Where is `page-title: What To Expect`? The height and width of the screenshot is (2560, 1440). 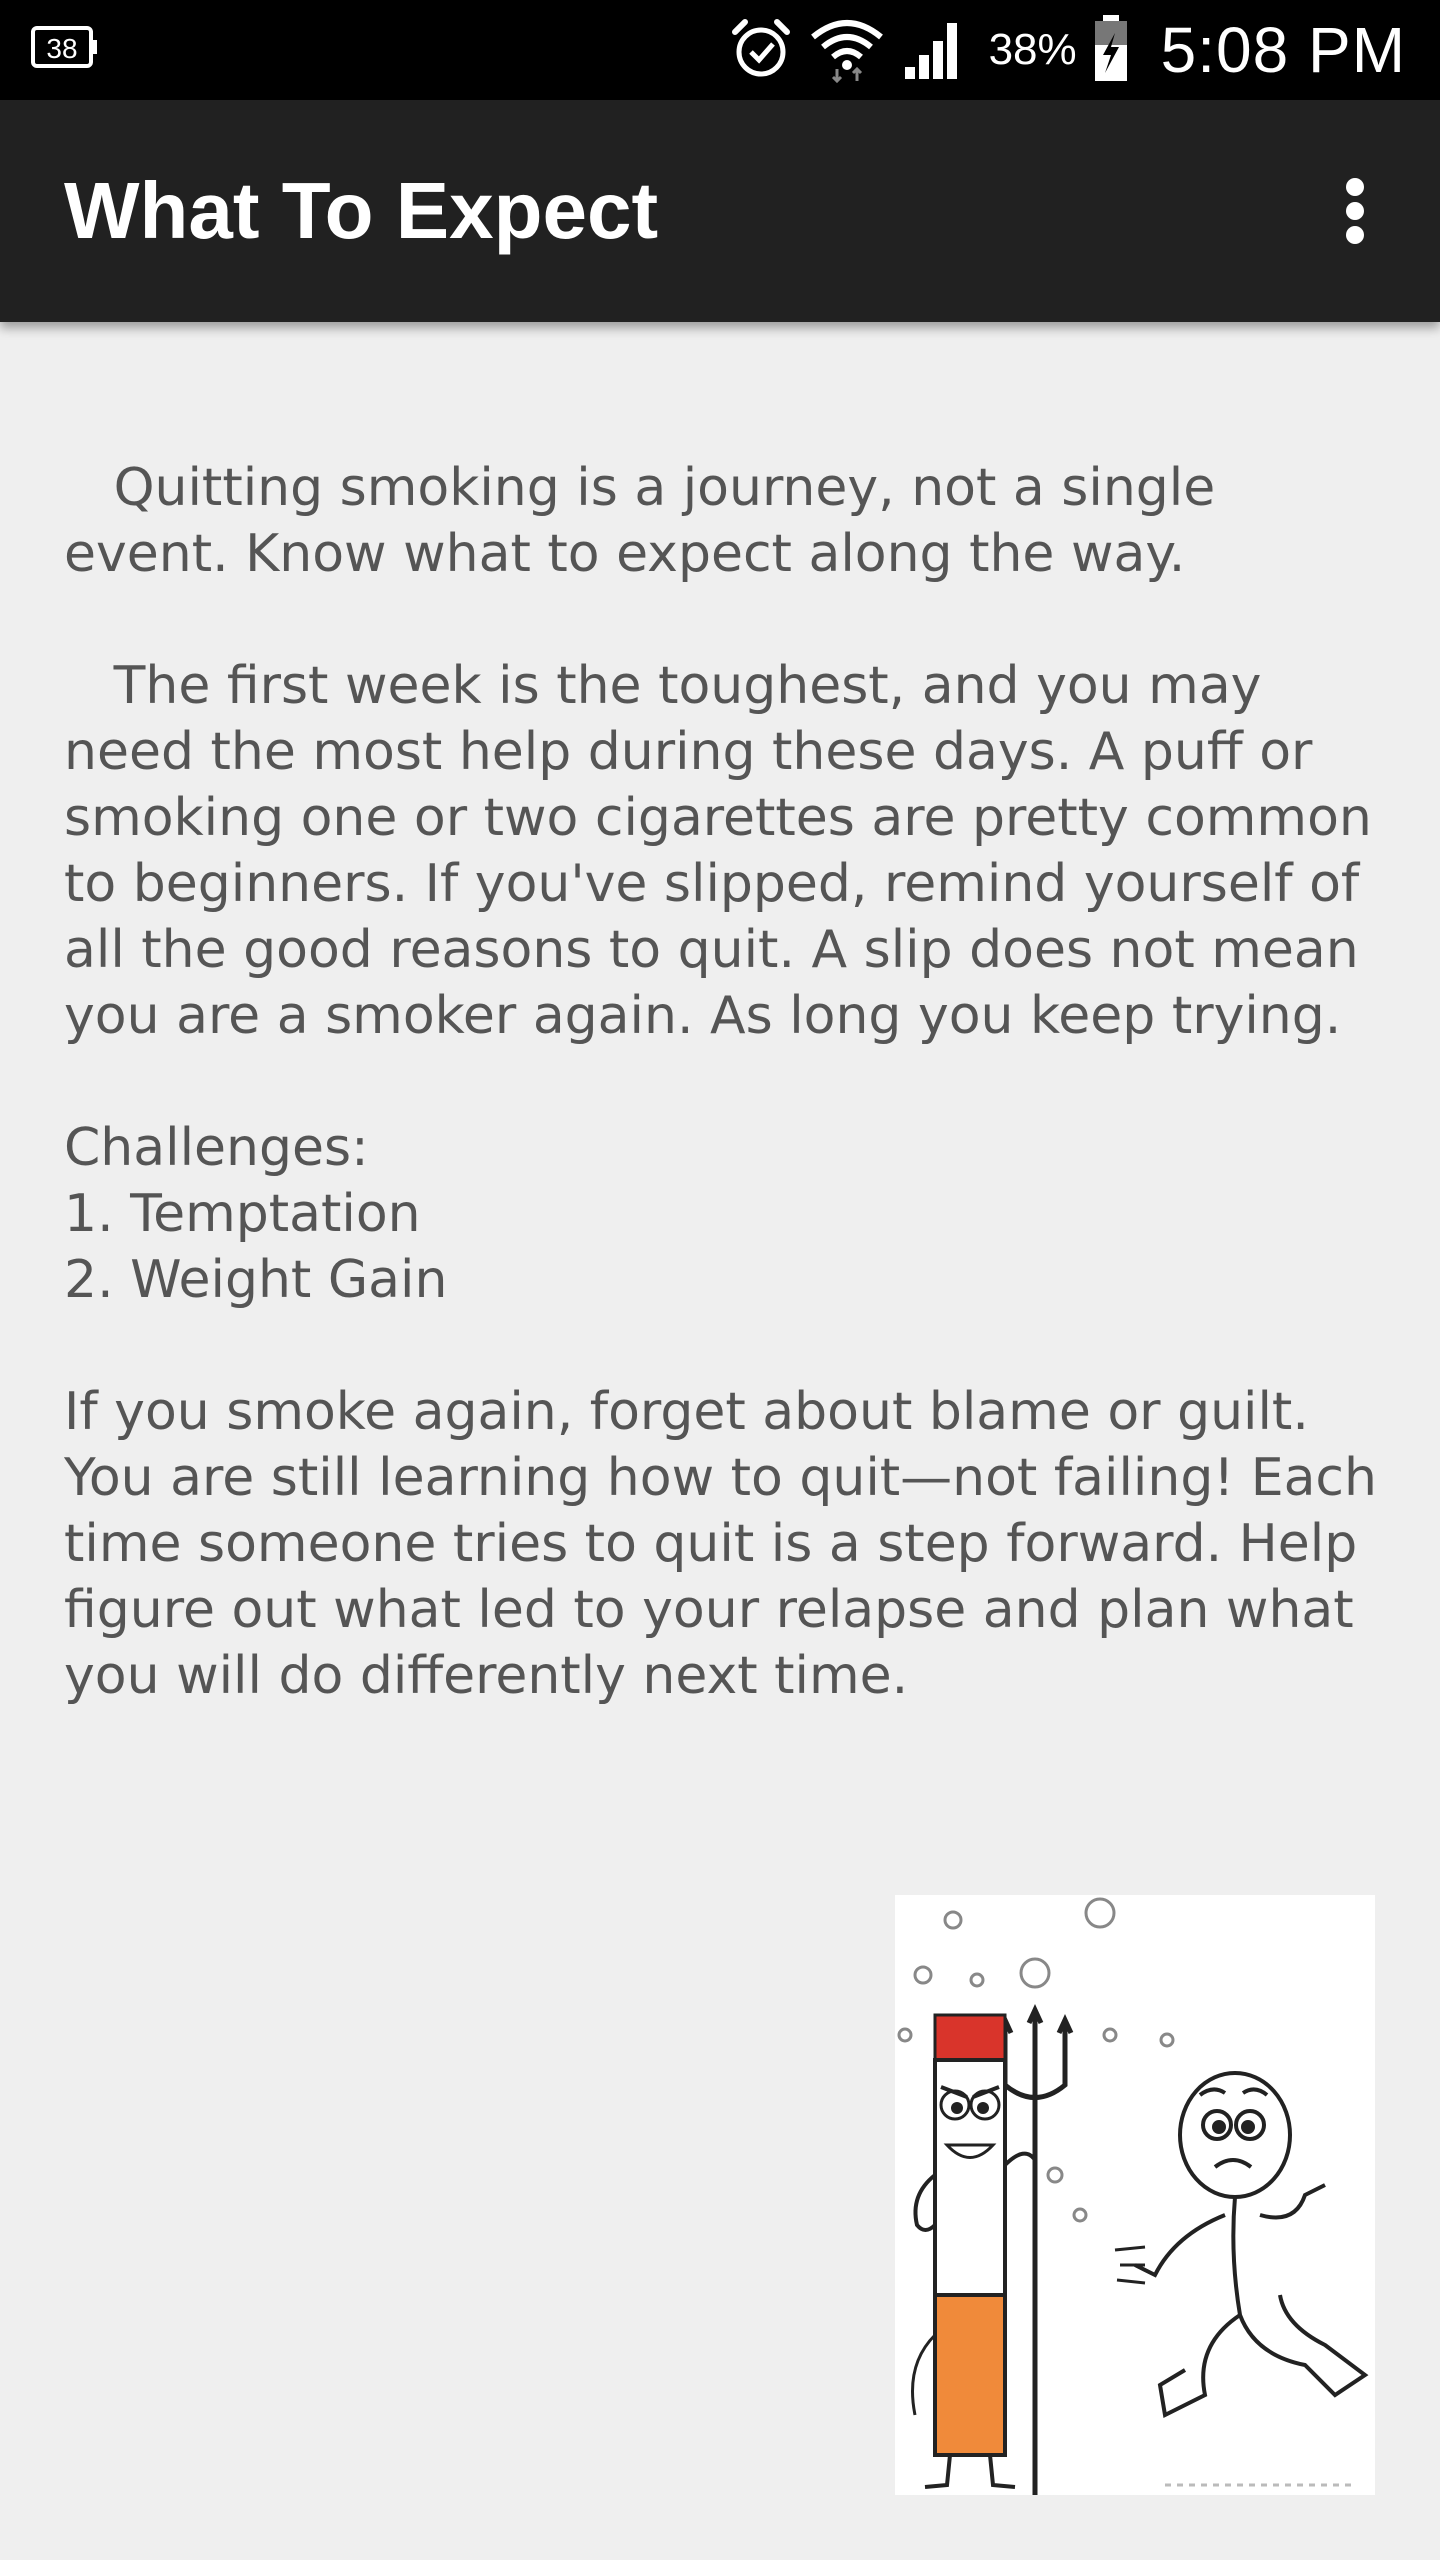
page-title: What To Expect is located at coordinates (361, 210).